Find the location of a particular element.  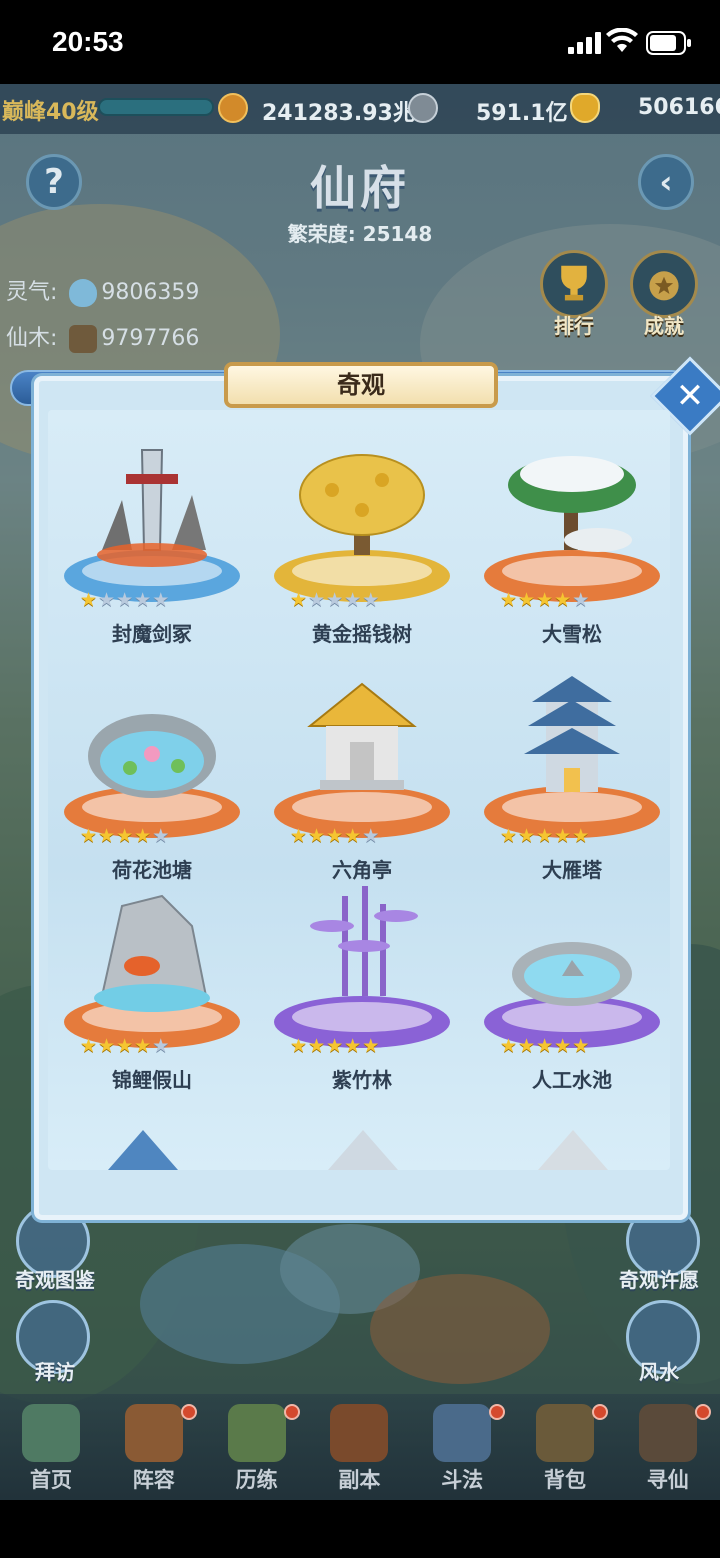

nav-label: 首页 is located at coordinates (51, 1480).